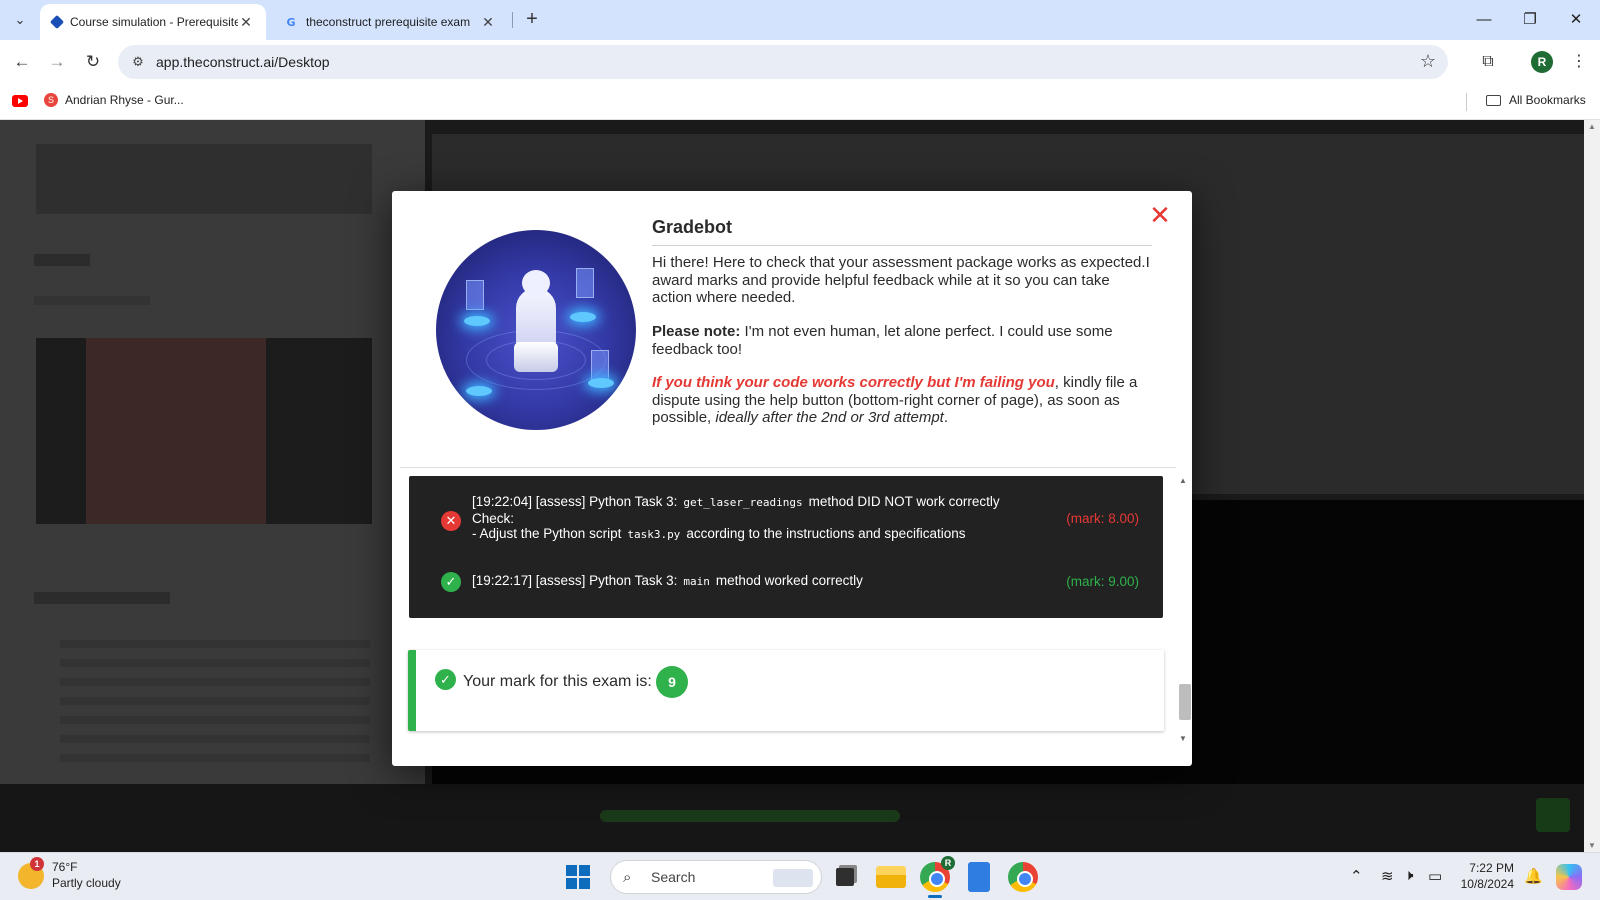 This screenshot has height=900, width=1600. I want to click on tab-search-chevron-icon: ⌄, so click(20, 20).